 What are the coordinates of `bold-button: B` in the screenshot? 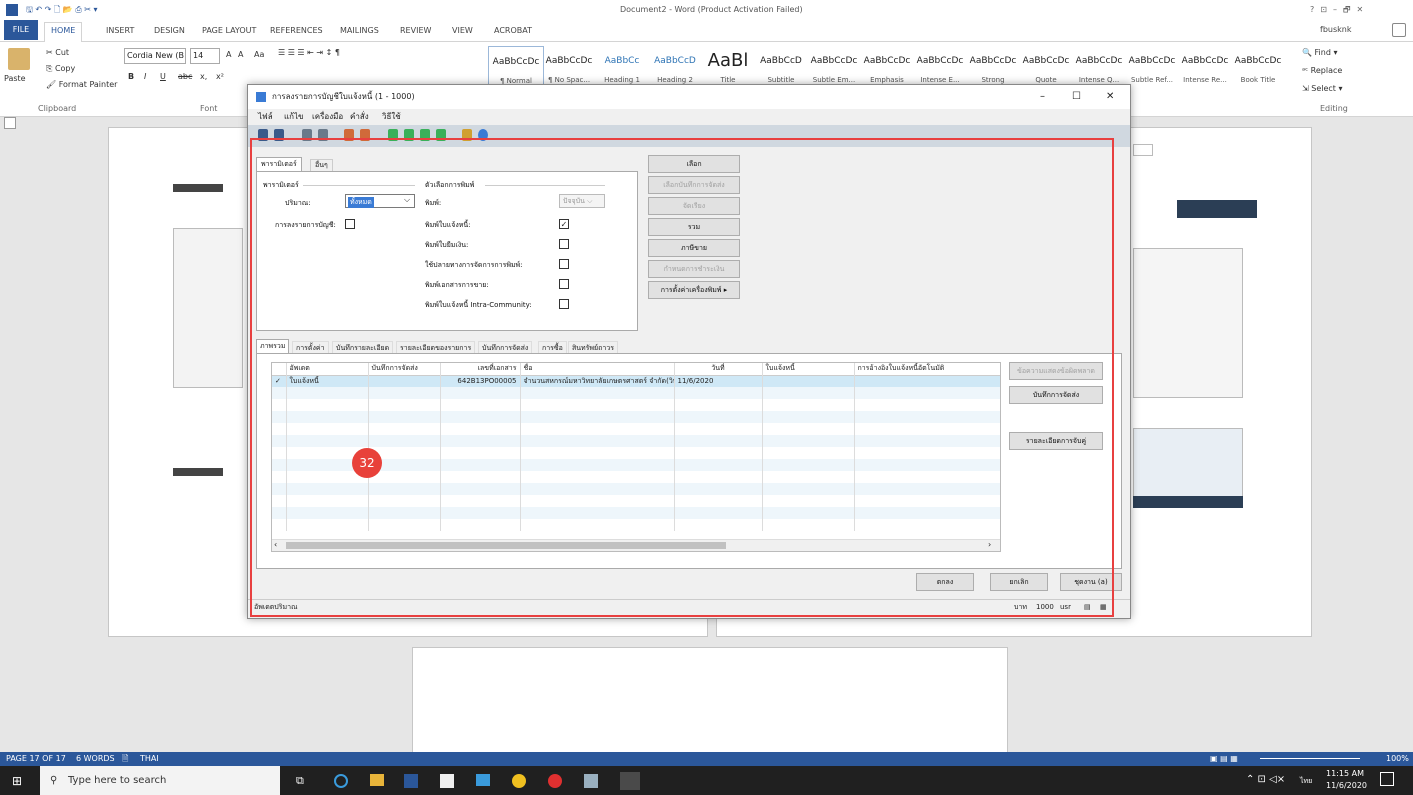 It's located at (131, 76).